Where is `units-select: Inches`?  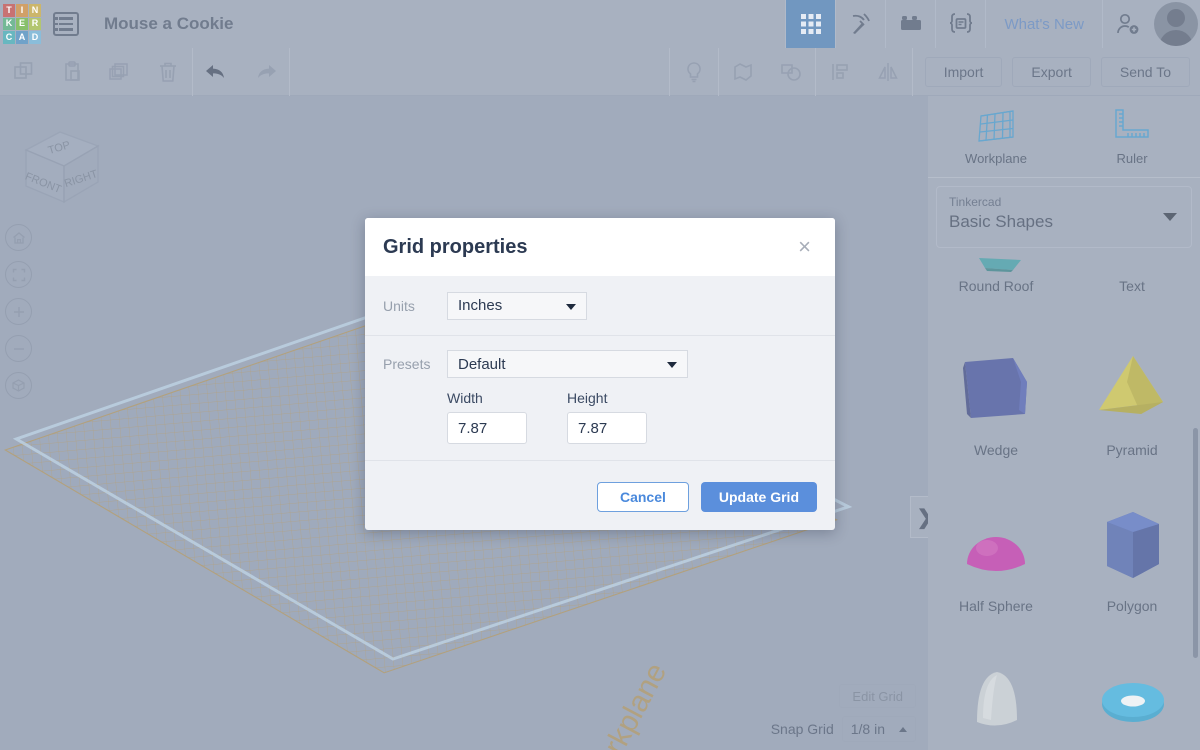
units-select: Inches is located at coordinates (517, 305).